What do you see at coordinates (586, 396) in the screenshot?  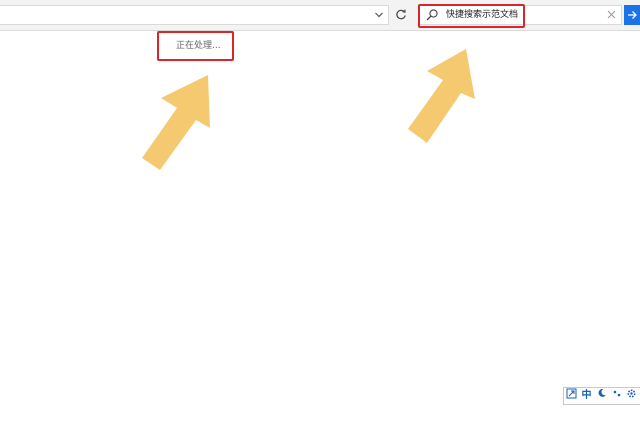 I see `ime-mode-label: 中` at bounding box center [586, 396].